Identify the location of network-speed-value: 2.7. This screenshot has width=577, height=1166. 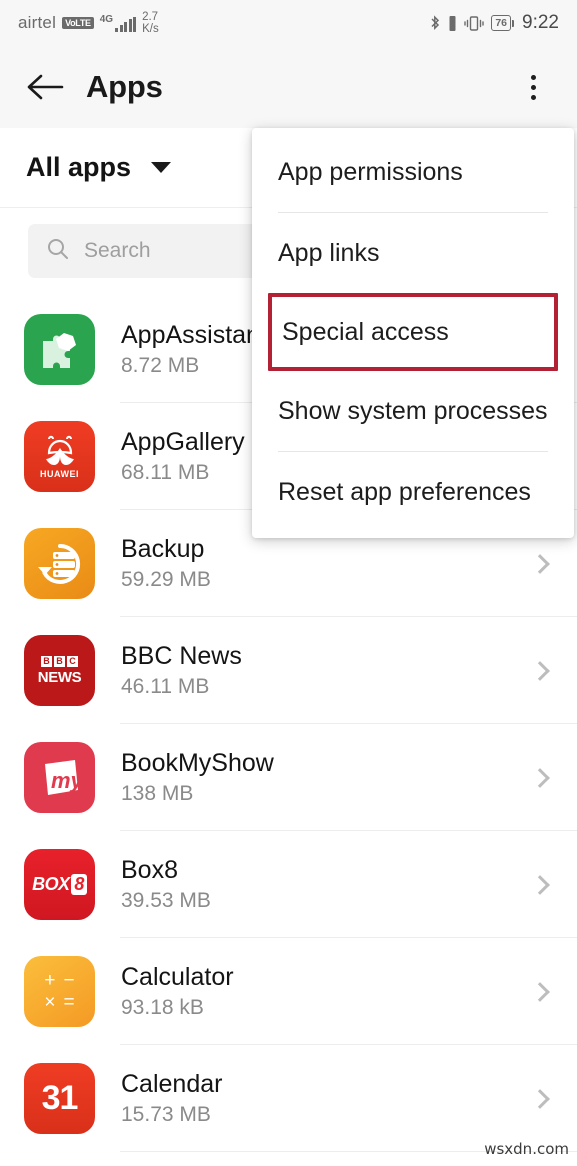
(150, 17).